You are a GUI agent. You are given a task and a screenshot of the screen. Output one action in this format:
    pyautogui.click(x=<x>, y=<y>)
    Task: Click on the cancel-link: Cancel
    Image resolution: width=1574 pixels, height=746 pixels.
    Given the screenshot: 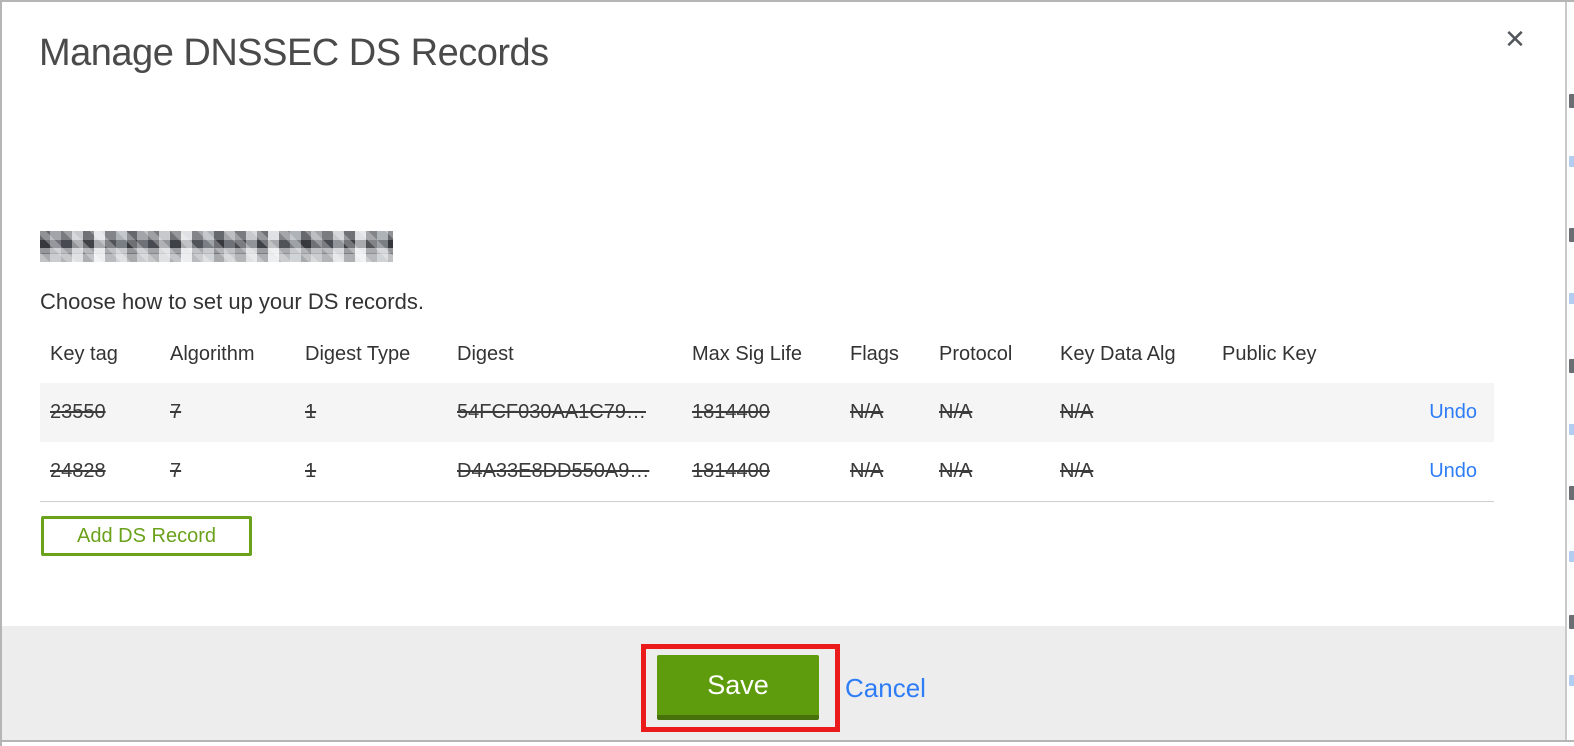 What is the action you would take?
    pyautogui.click(x=885, y=688)
    